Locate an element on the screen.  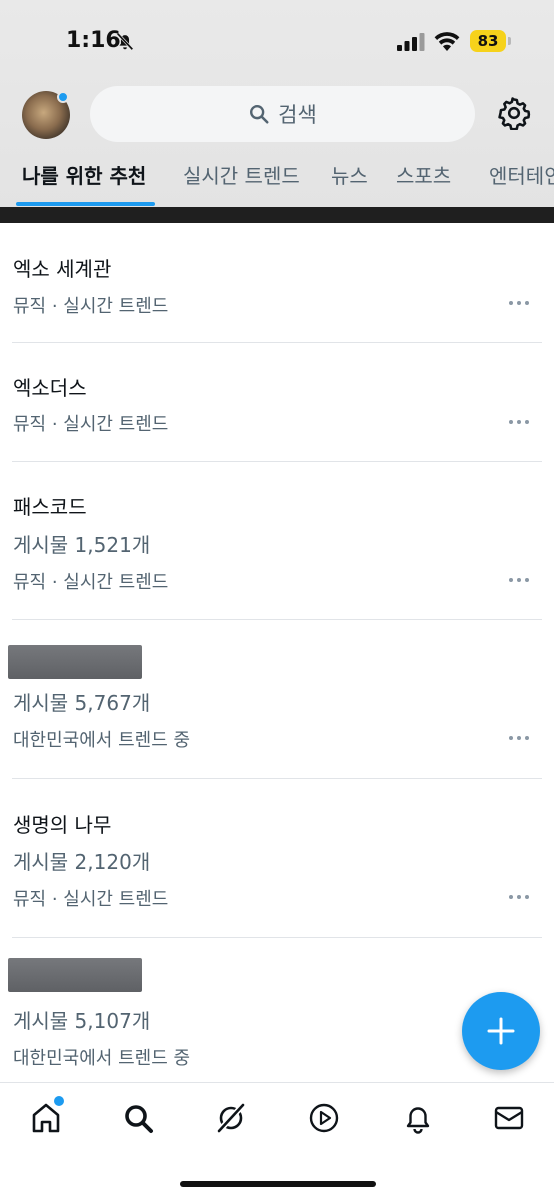
tab-entertainment: 엔터테인 is located at coordinates (521, 174).